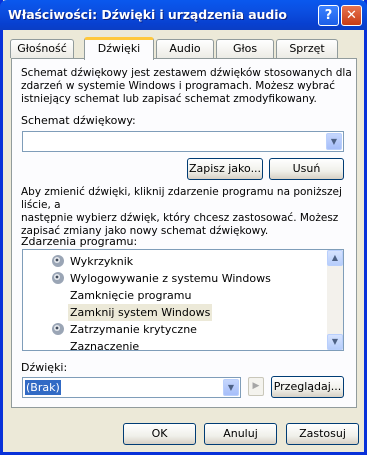  I want to click on tab-audio: Audio, so click(185, 48).